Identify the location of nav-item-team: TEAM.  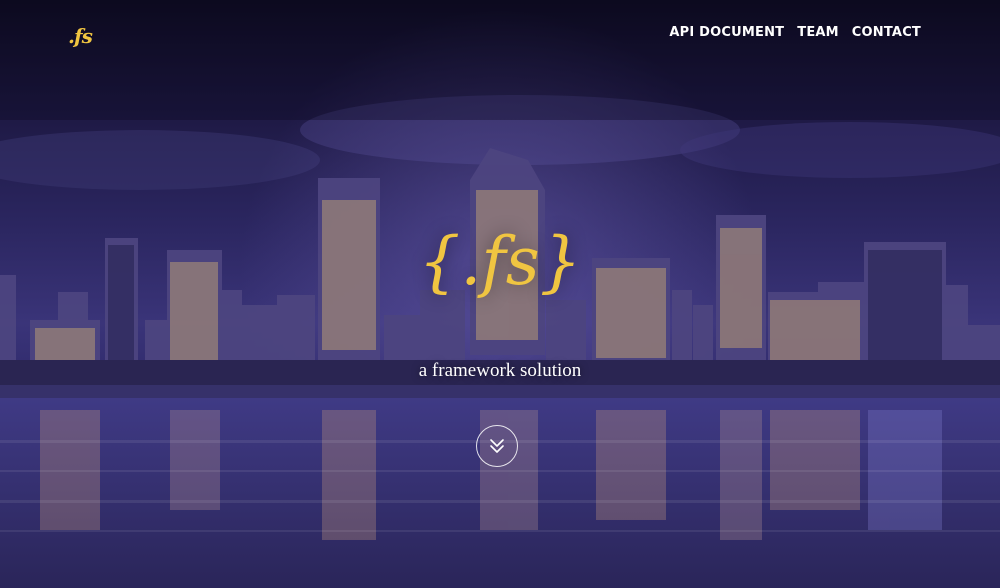
(818, 32).